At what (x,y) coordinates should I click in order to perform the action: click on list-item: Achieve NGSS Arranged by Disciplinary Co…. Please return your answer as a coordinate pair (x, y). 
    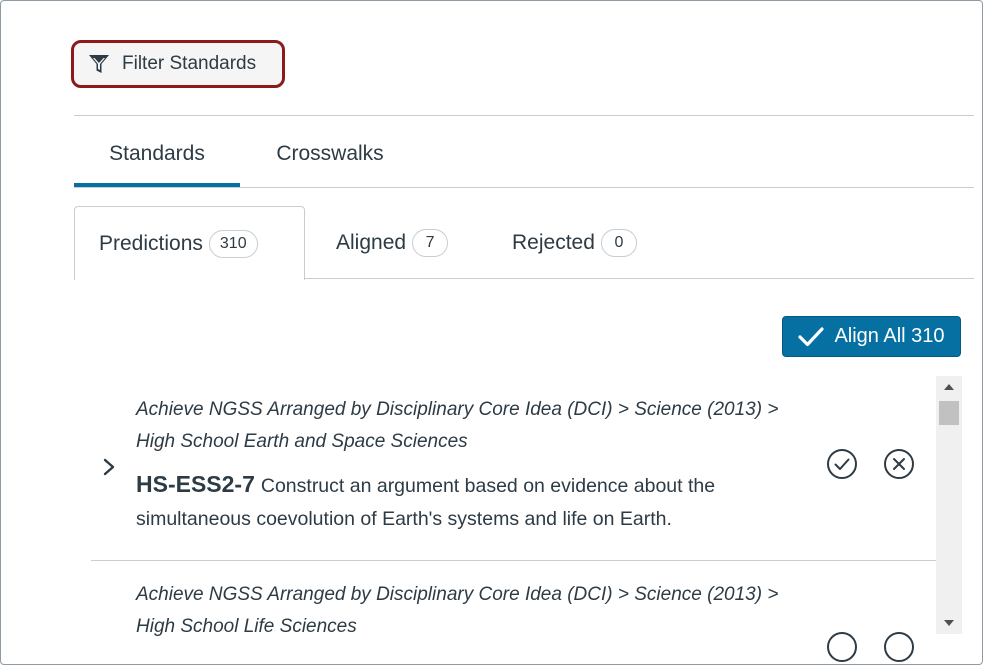
    Looking at the image, I should click on (513, 612).